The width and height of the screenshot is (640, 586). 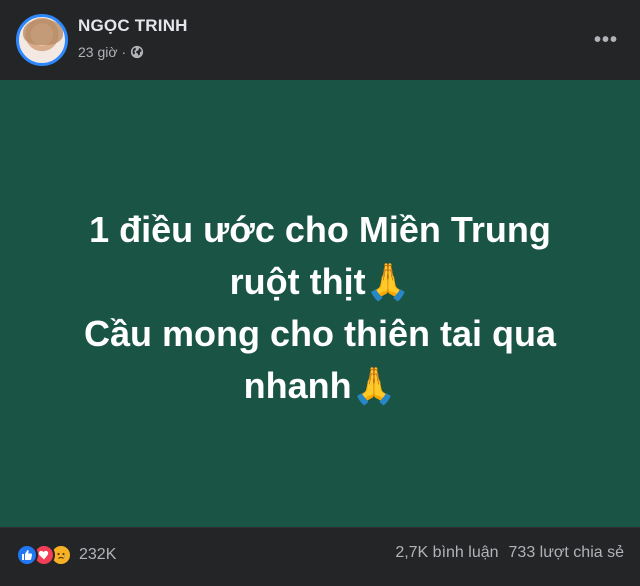 I want to click on shares-count-link: 733 lượt chia sẻ, so click(x=566, y=553).